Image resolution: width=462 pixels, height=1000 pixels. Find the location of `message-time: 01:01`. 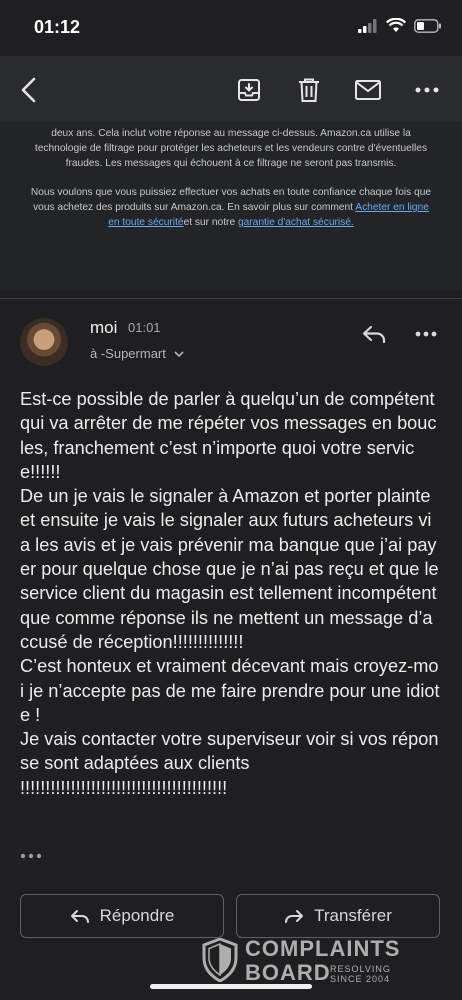

message-time: 01:01 is located at coordinates (144, 327).